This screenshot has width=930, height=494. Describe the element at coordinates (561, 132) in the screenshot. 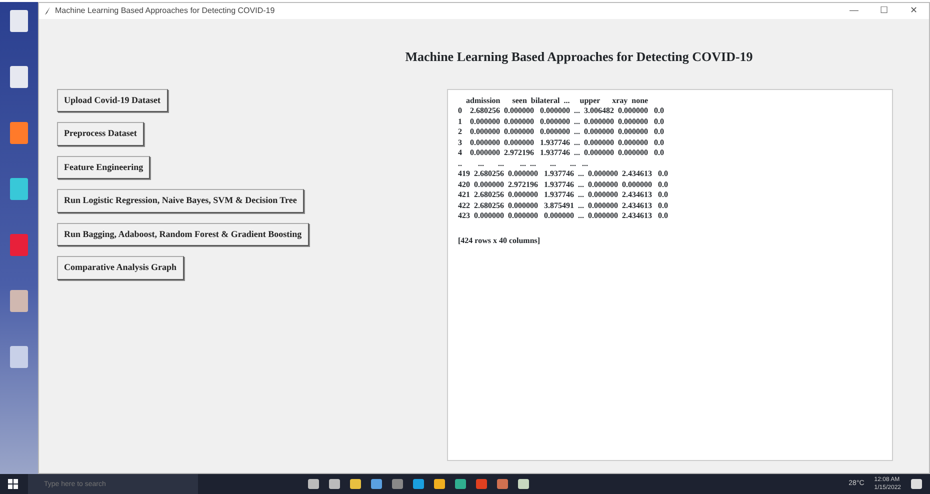

I see `output-line: 2 0.000000 0.000000 0.000000 ... 0.000000 0.000000 0.0` at that location.